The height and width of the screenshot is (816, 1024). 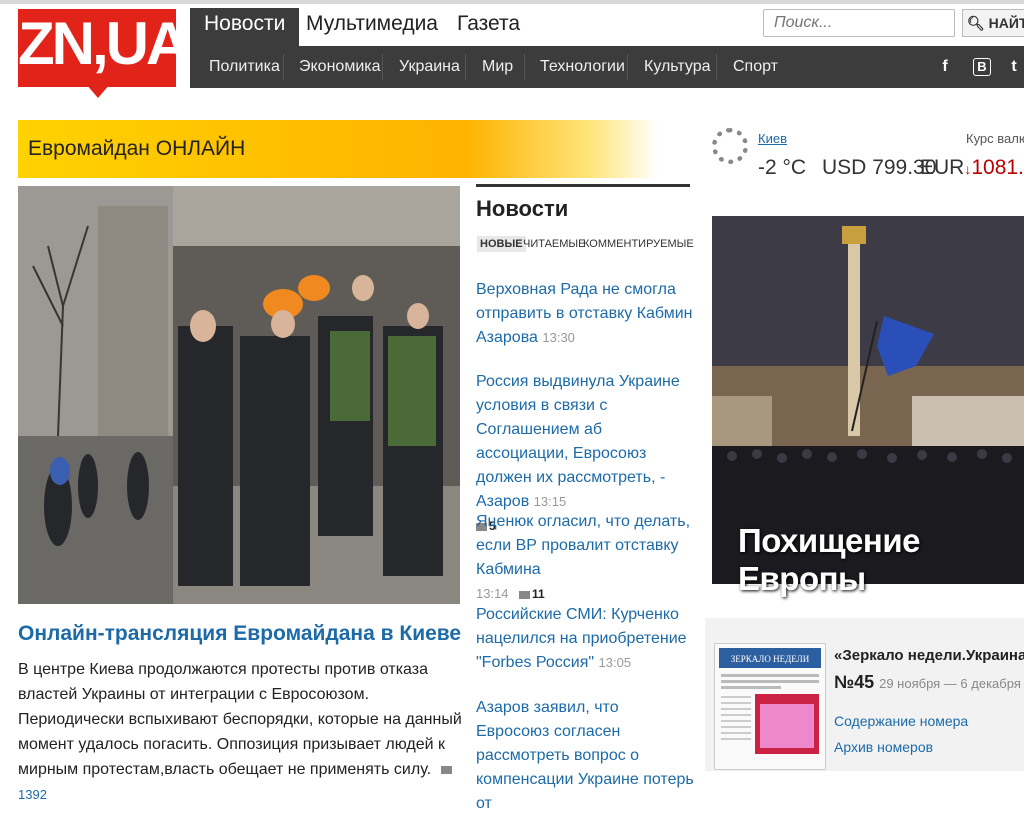 What do you see at coordinates (859, 23) in the screenshot?
I see `search-input` at bounding box center [859, 23].